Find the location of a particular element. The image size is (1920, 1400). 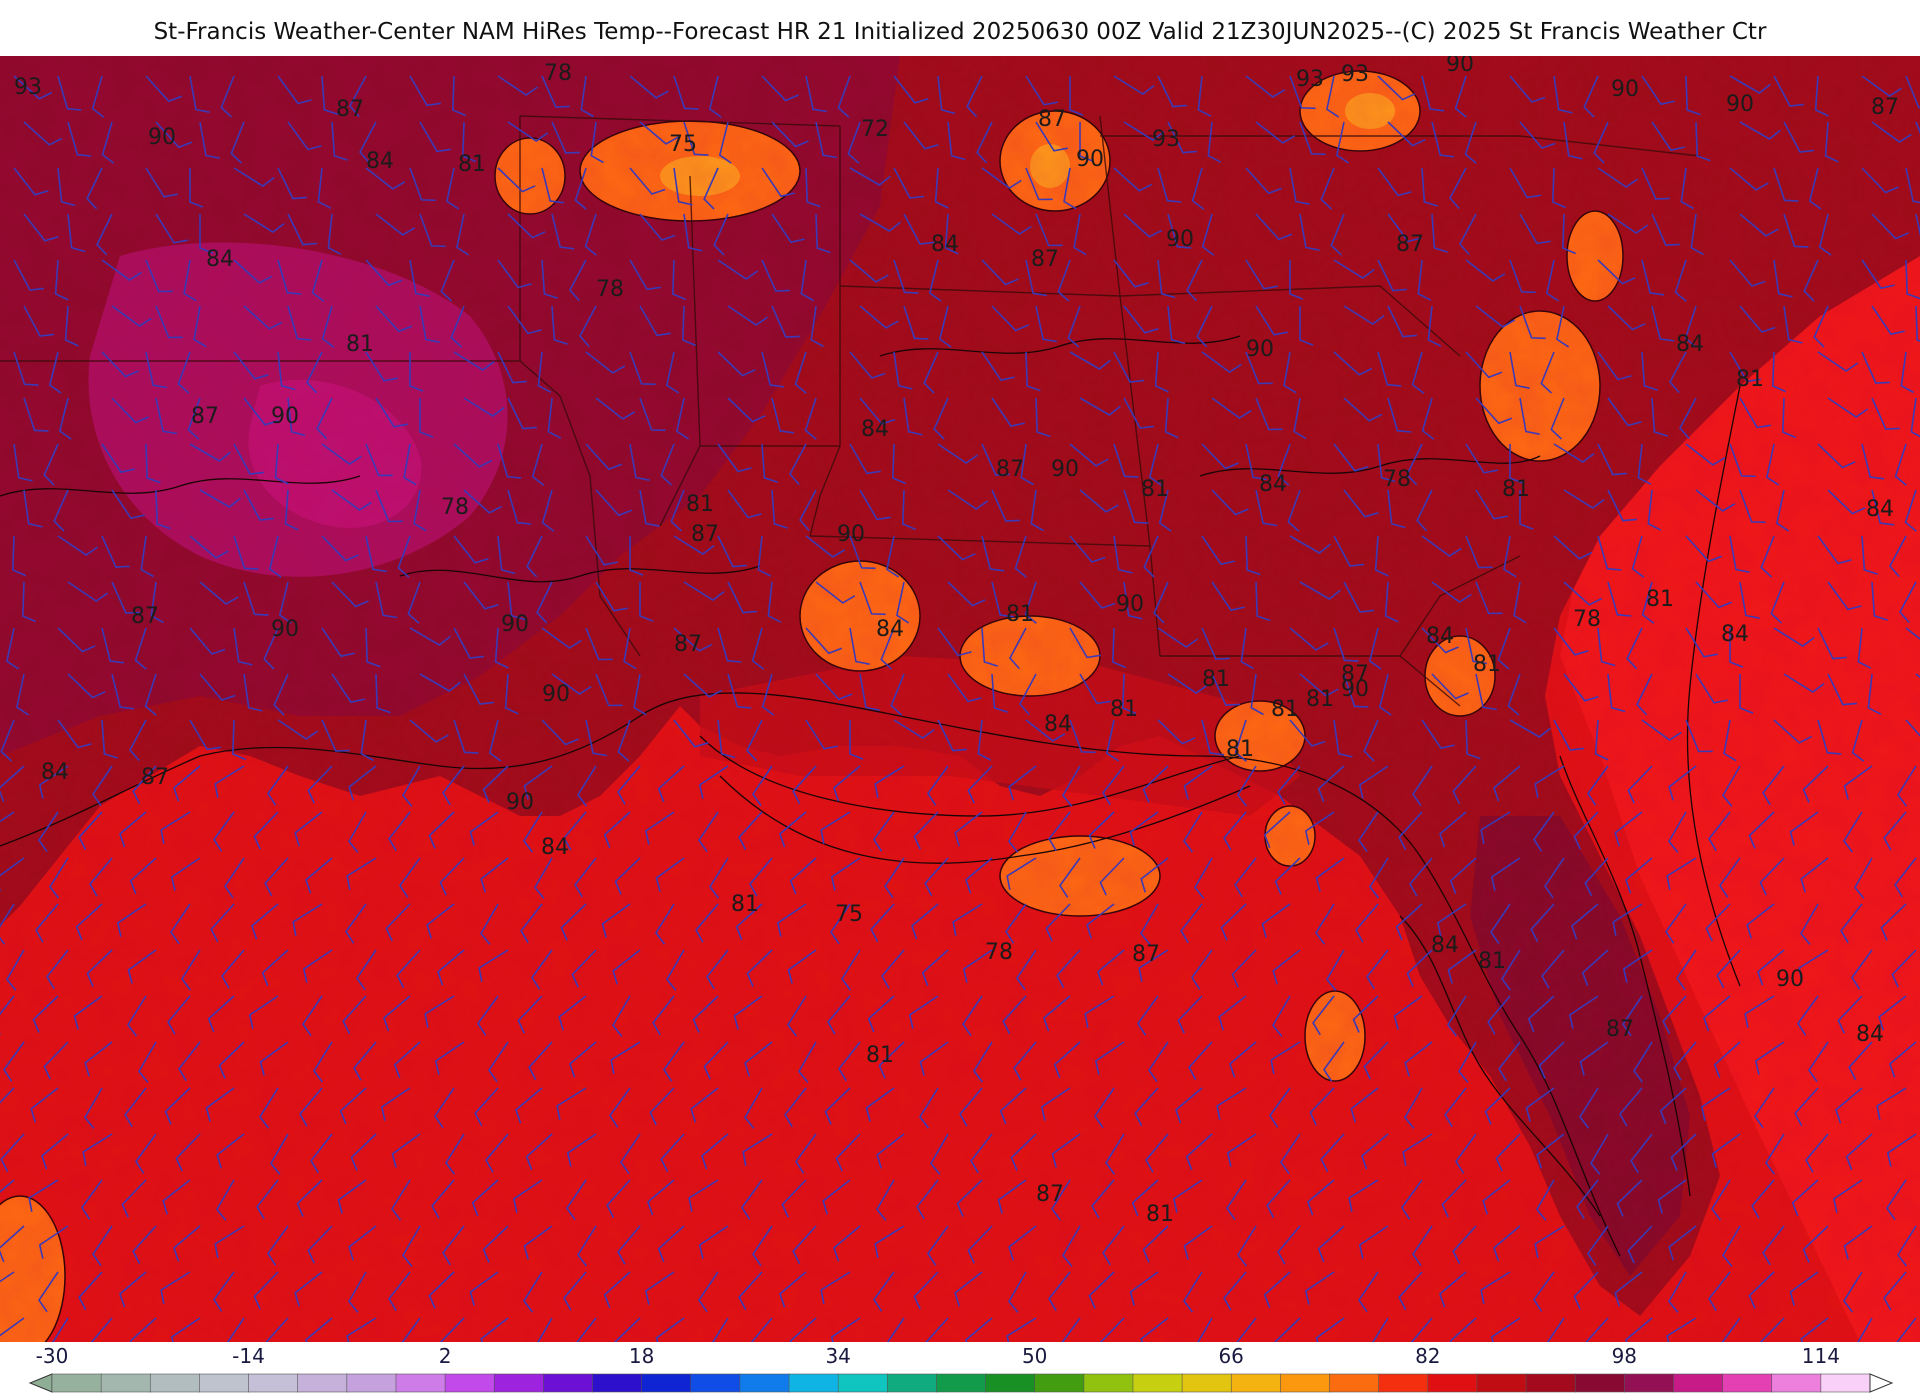

contour-label: 75 is located at coordinates (849, 914).